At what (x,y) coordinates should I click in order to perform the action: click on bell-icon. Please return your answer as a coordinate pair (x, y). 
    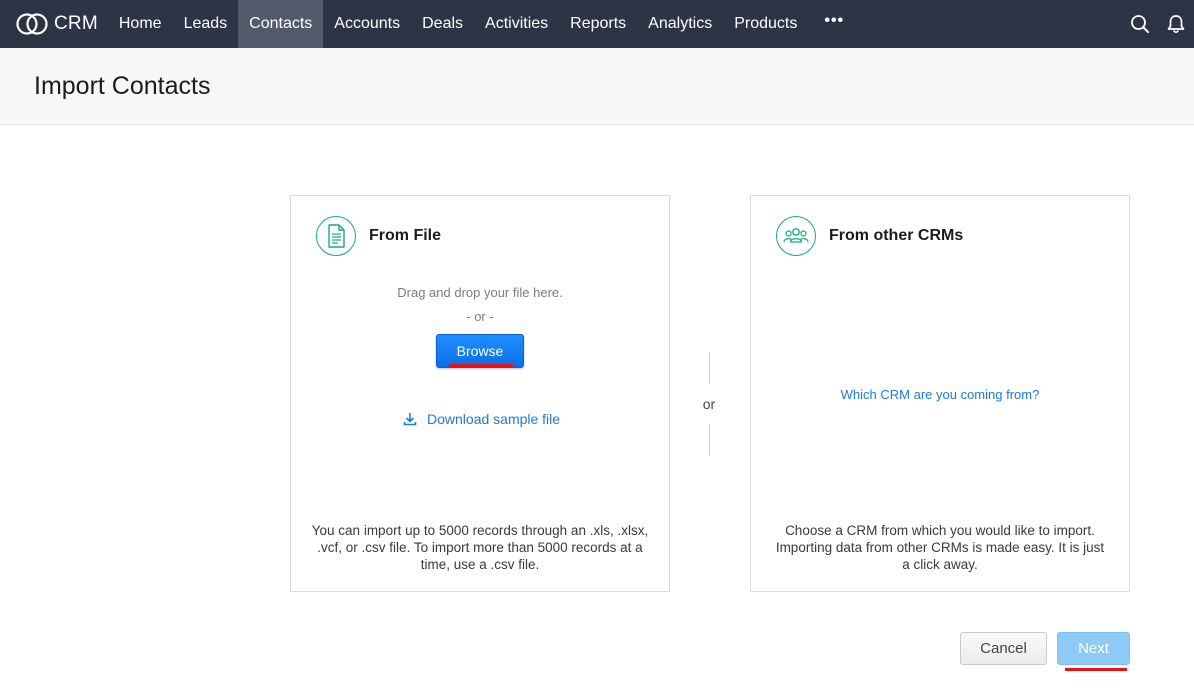
    Looking at the image, I should click on (1176, 24).